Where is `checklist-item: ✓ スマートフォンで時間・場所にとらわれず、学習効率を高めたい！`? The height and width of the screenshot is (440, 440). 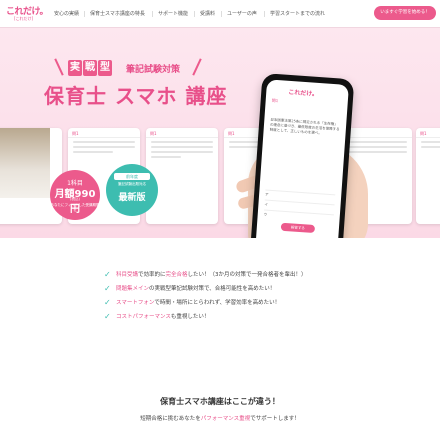 checklist-item: ✓ スマートフォンで時間・場所にとらわれず、学習効率を高めたい！ is located at coordinates (254, 303).